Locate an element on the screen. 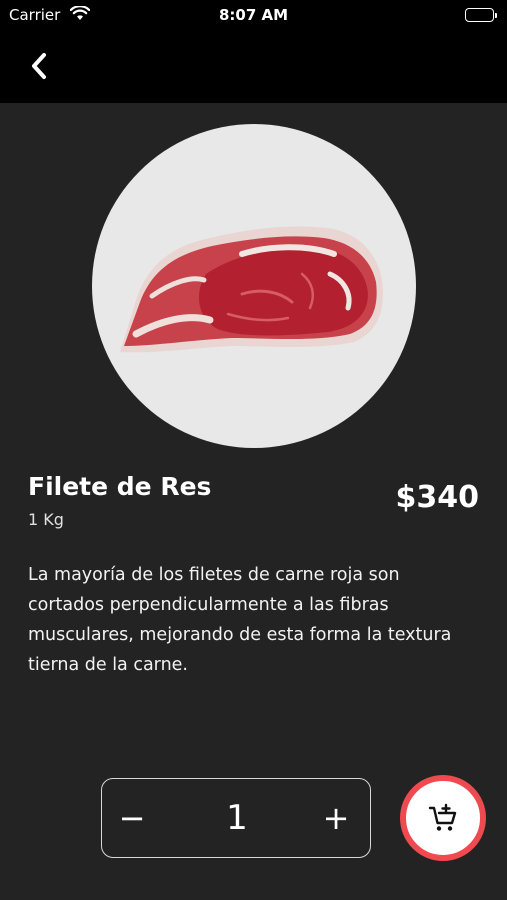  increase-quantity-button: + is located at coordinates (336, 818).